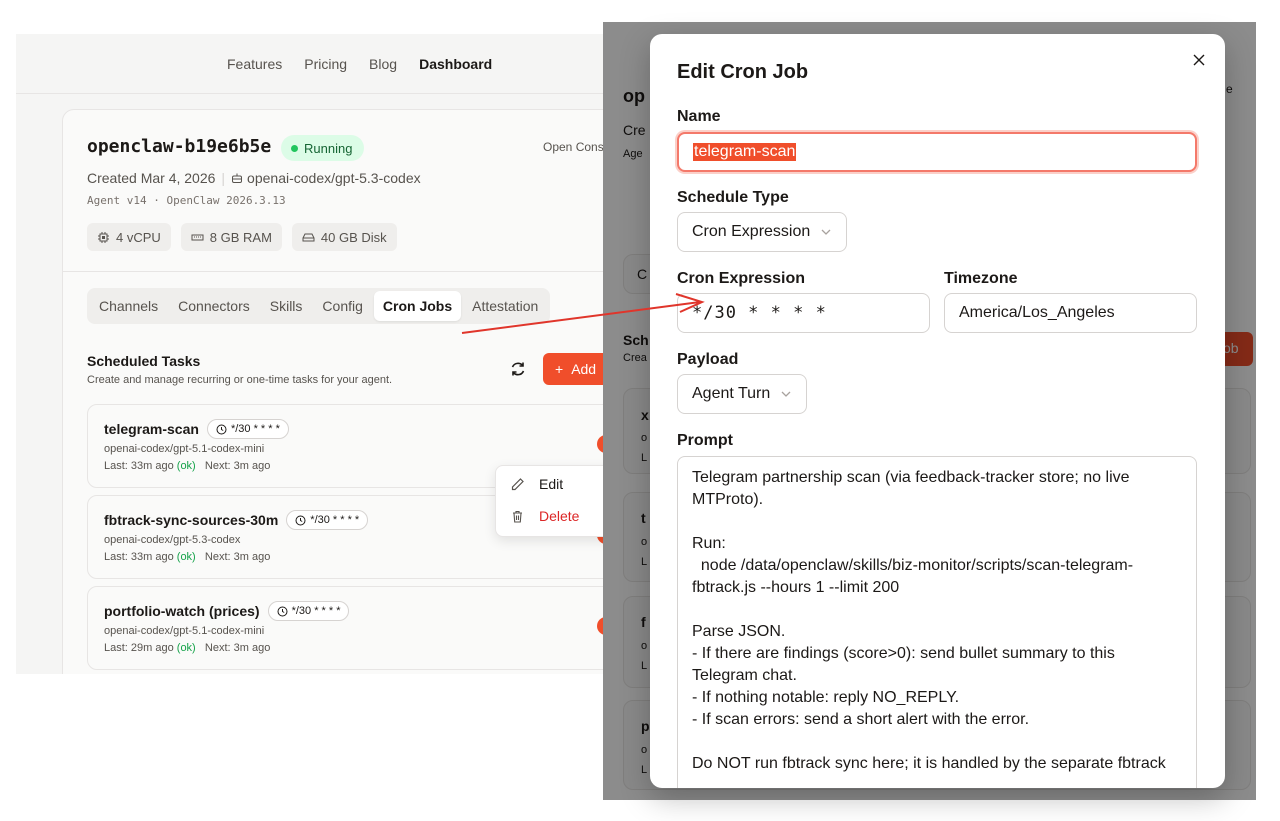  I want to click on cpu-icon, so click(103, 237).